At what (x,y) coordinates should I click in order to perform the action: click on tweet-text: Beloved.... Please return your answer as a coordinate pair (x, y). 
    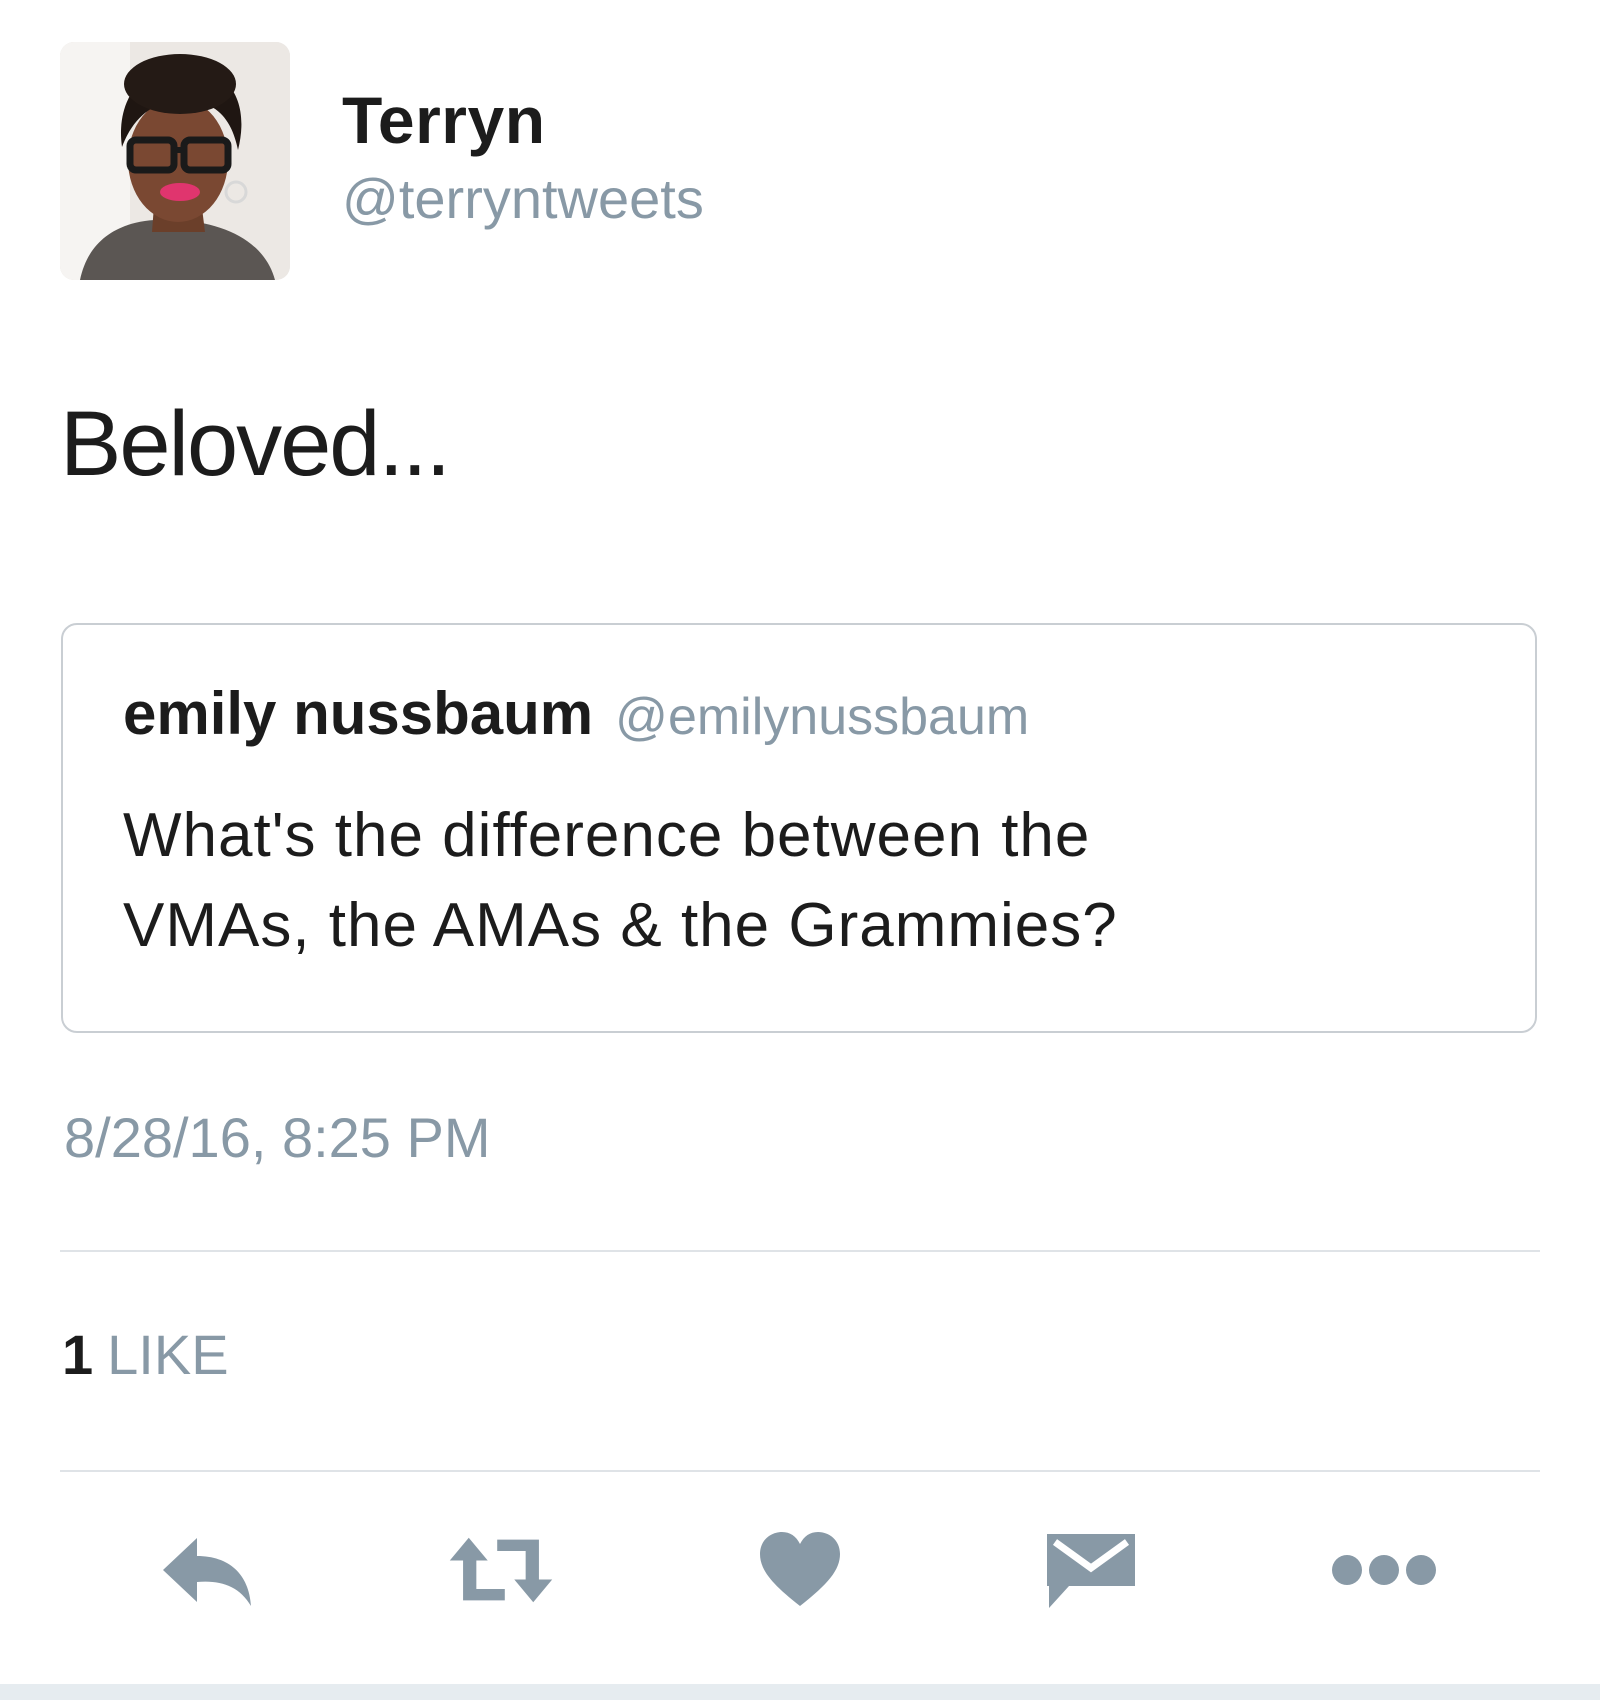
    Looking at the image, I should click on (255, 444).